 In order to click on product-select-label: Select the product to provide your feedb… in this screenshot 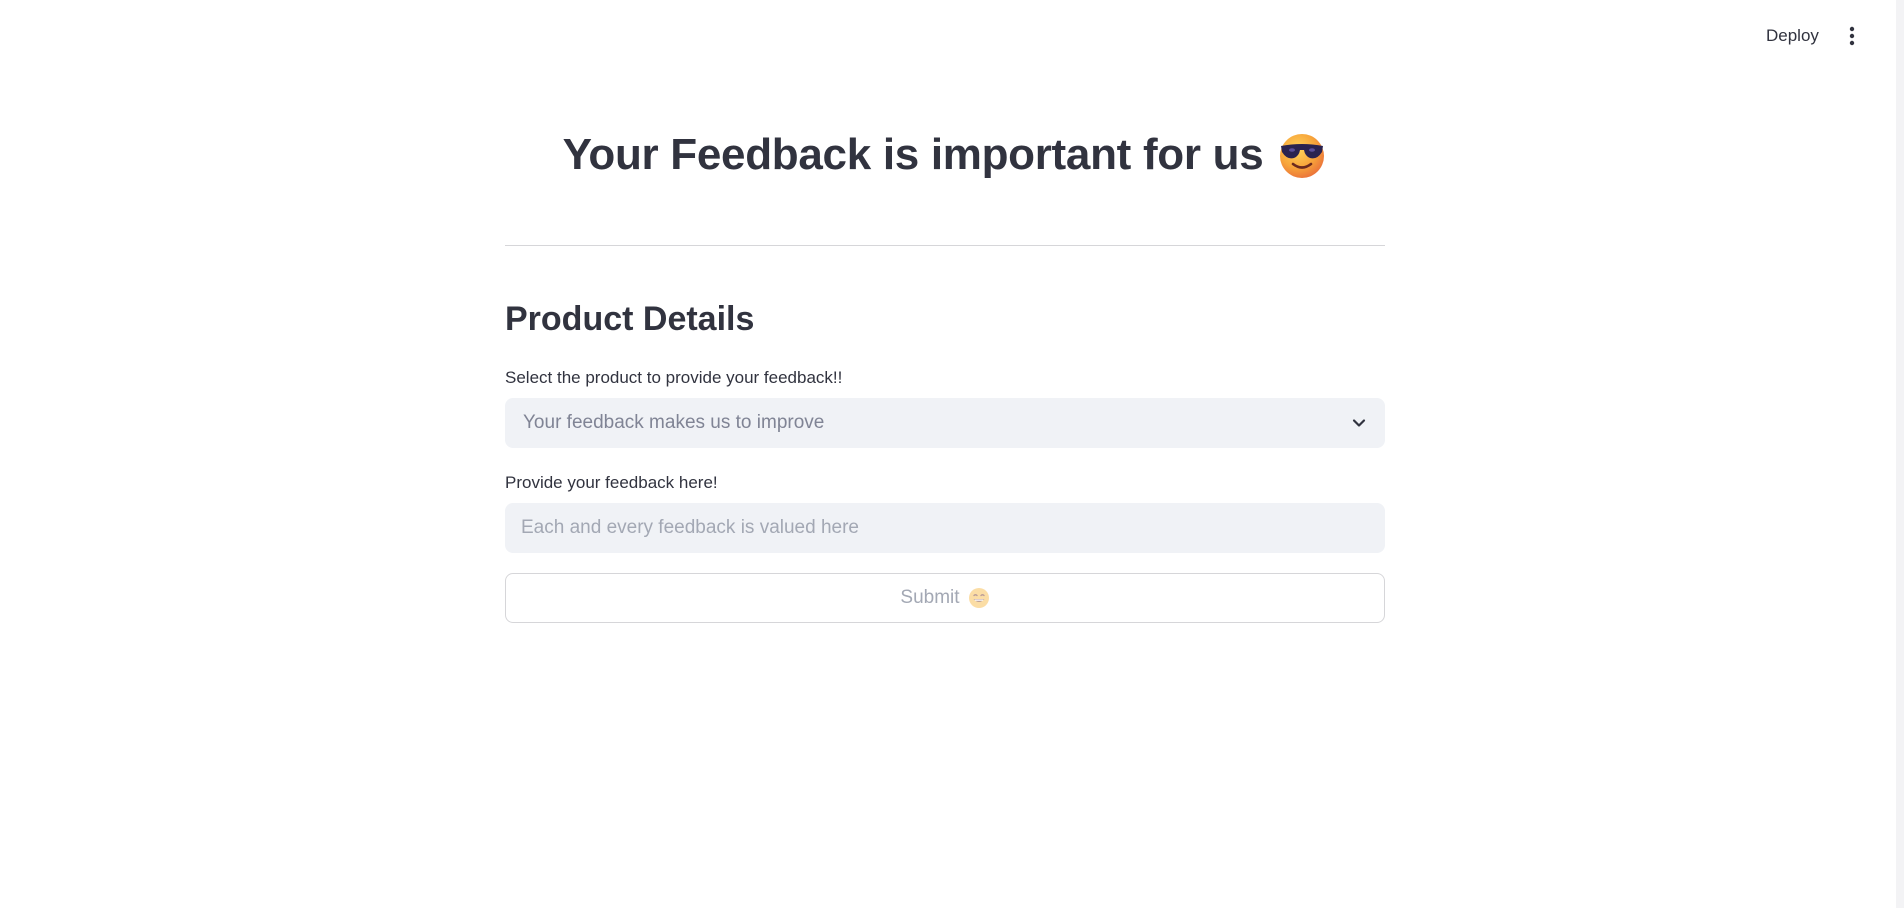, I will do `click(674, 377)`.